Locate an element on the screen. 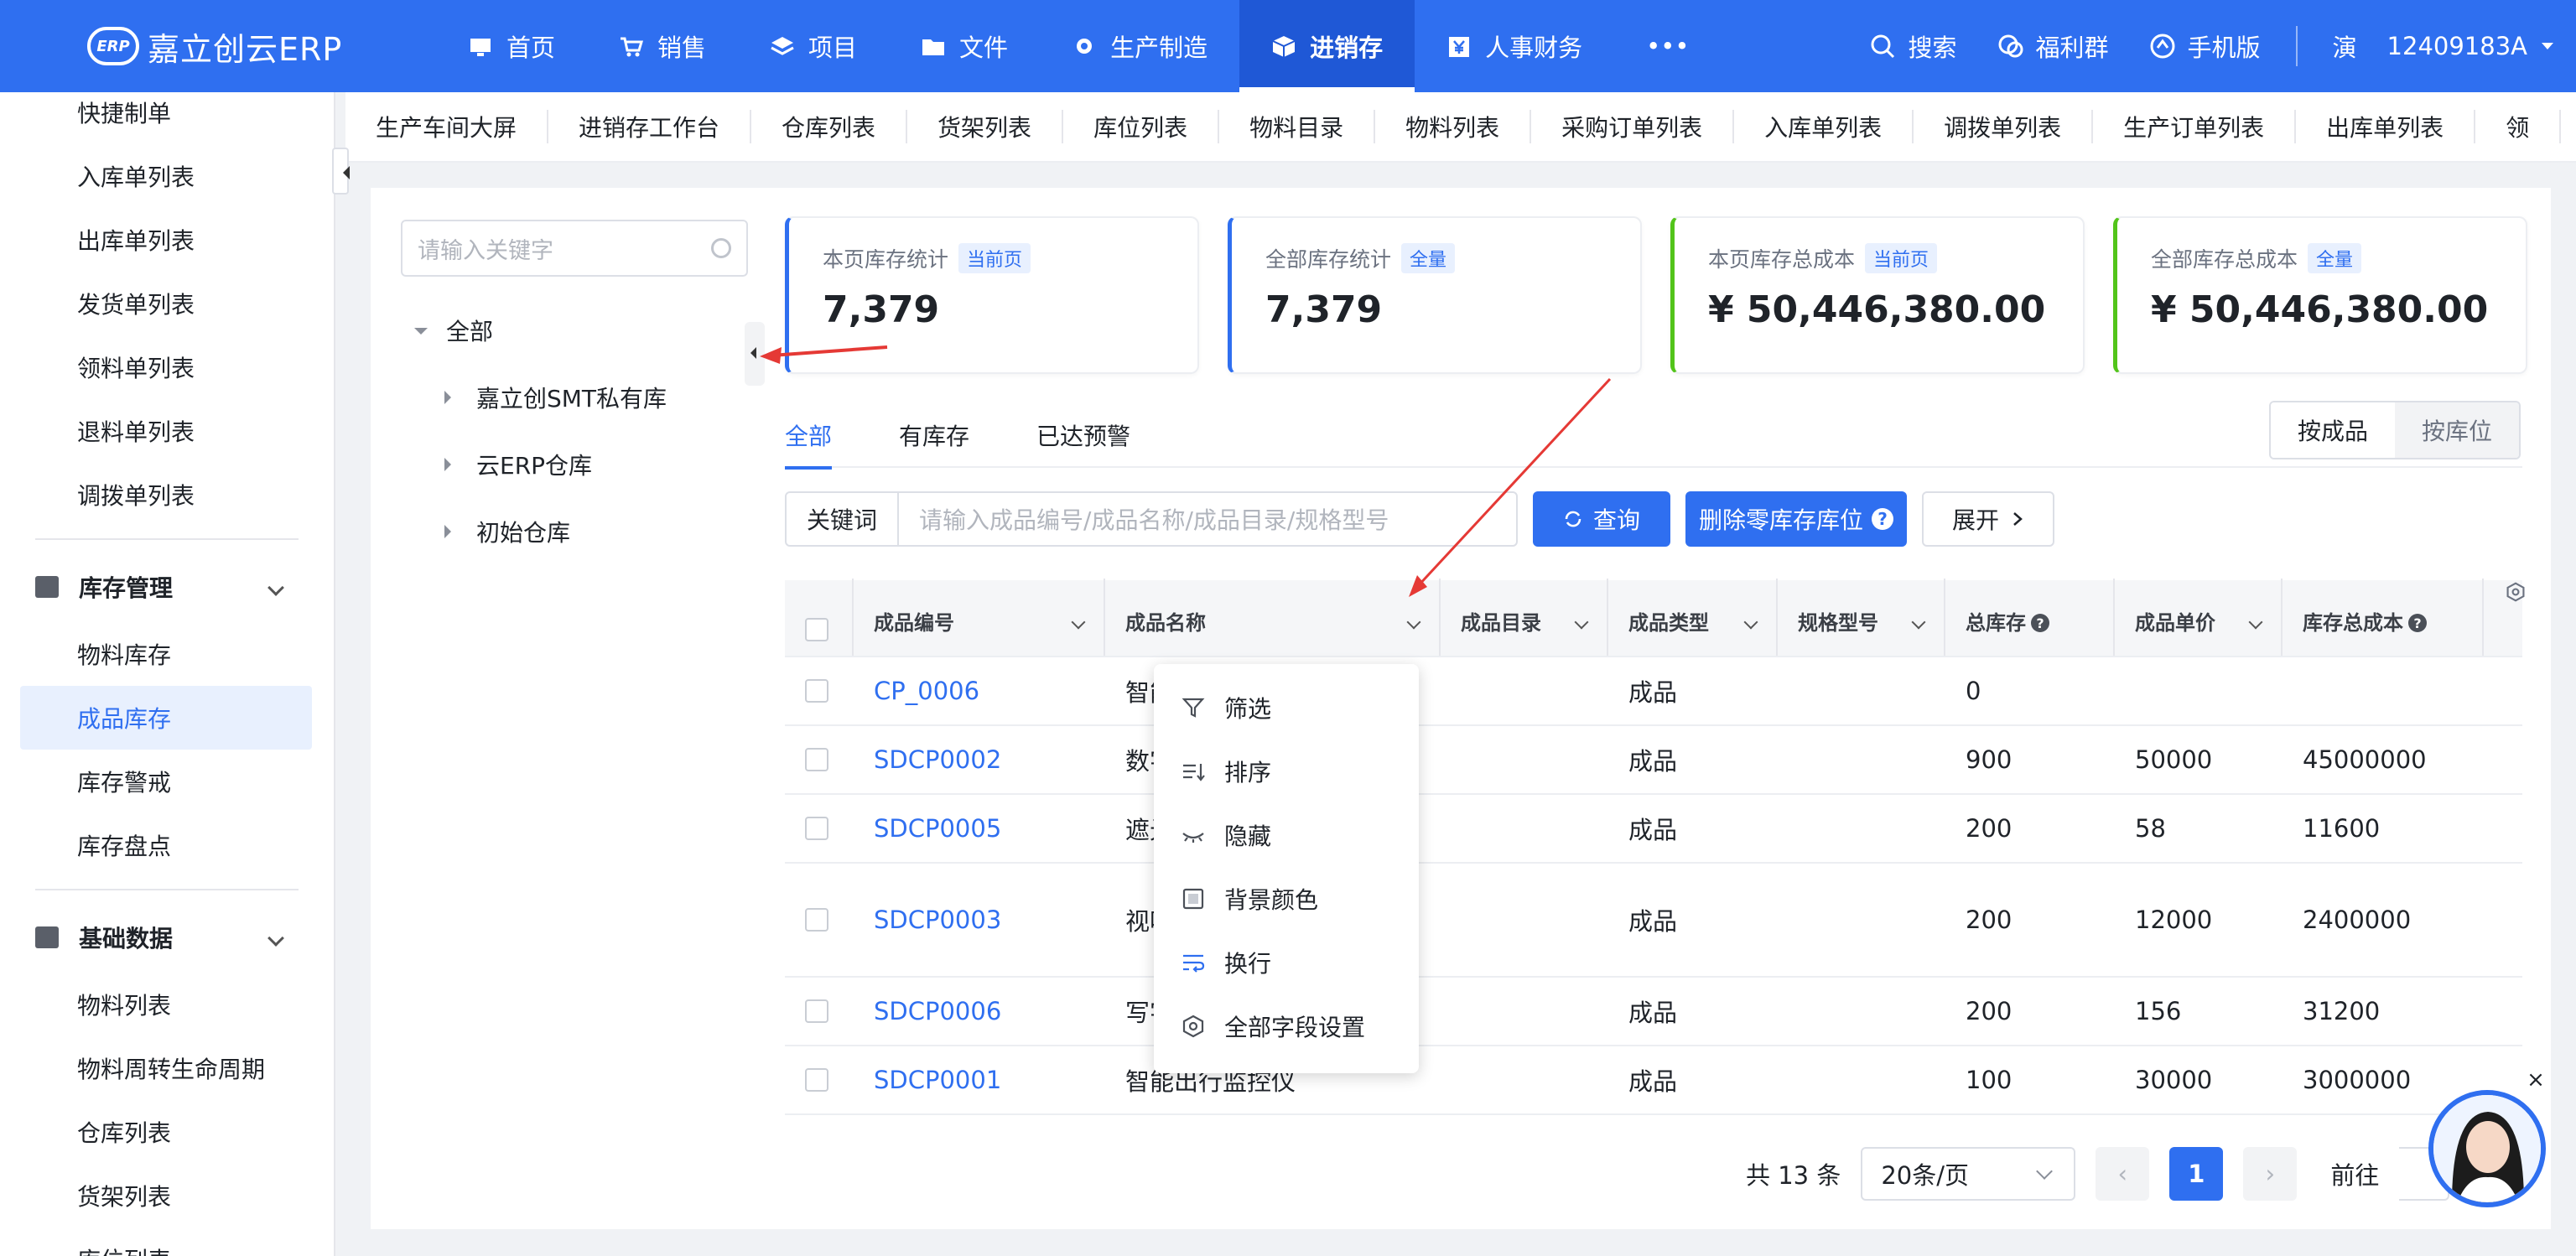 The width and height of the screenshot is (2576, 1256). tree-node: 嘉立创SMT私有库 is located at coordinates (540, 397).